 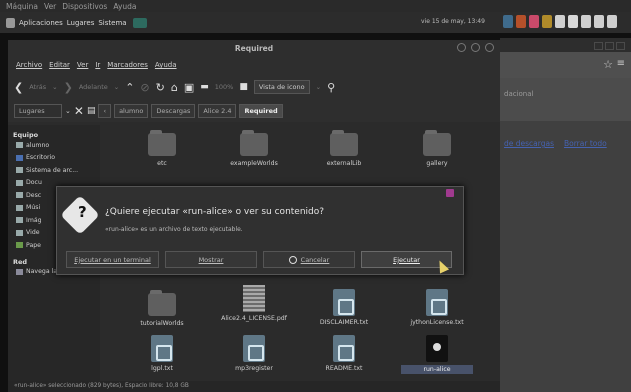 I want to click on stop-icon: ⊘, so click(x=144, y=87).